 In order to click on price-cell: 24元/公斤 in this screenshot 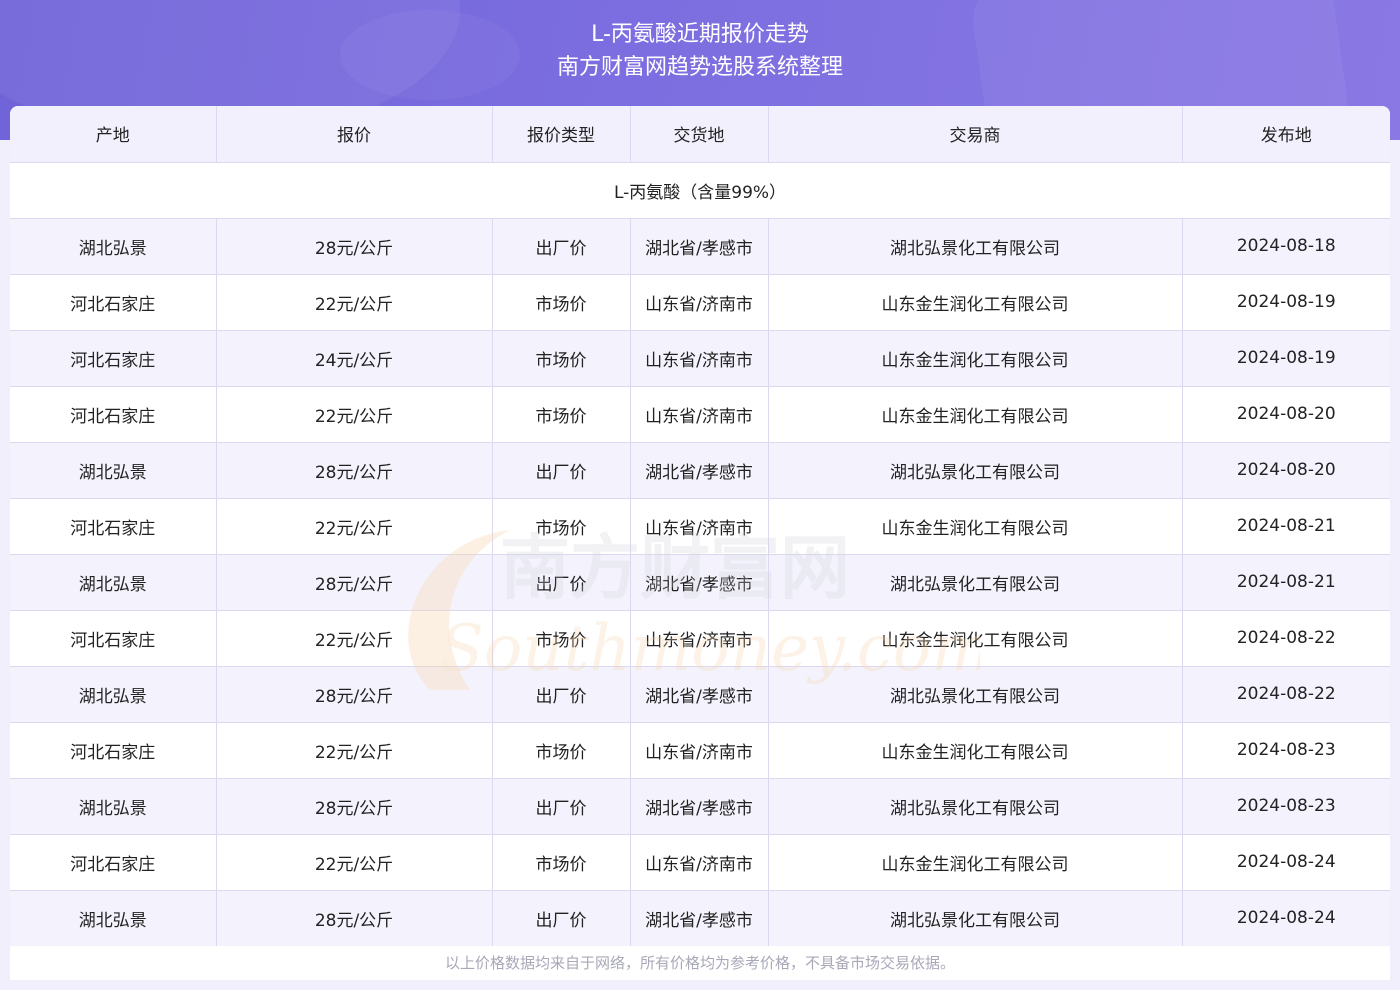, I will do `click(354, 358)`.